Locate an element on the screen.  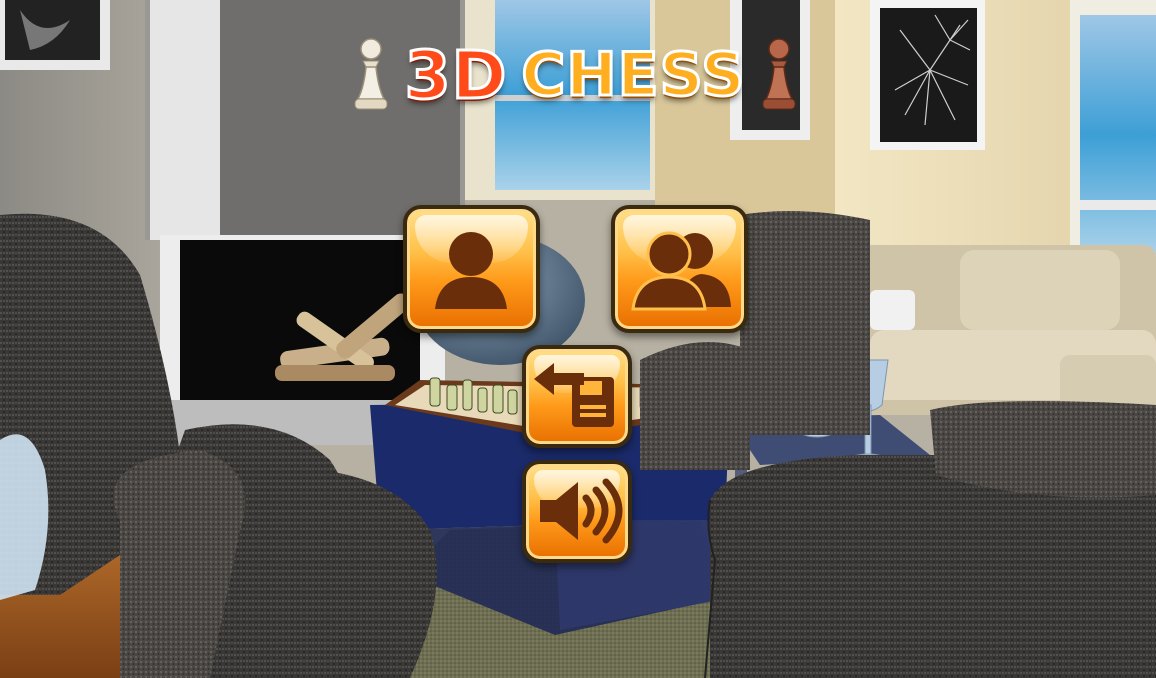
title-3d: 3D is located at coordinates (455, 75).